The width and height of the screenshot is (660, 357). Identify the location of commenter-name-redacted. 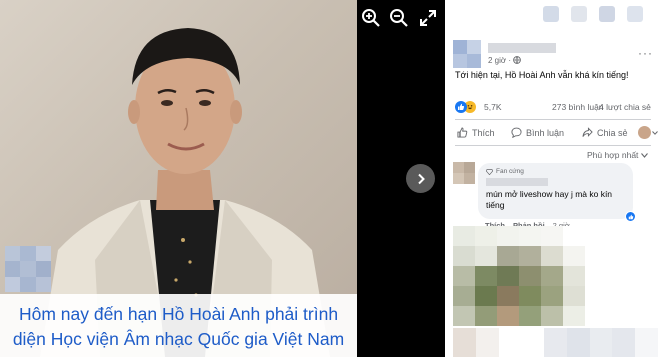
(517, 182).